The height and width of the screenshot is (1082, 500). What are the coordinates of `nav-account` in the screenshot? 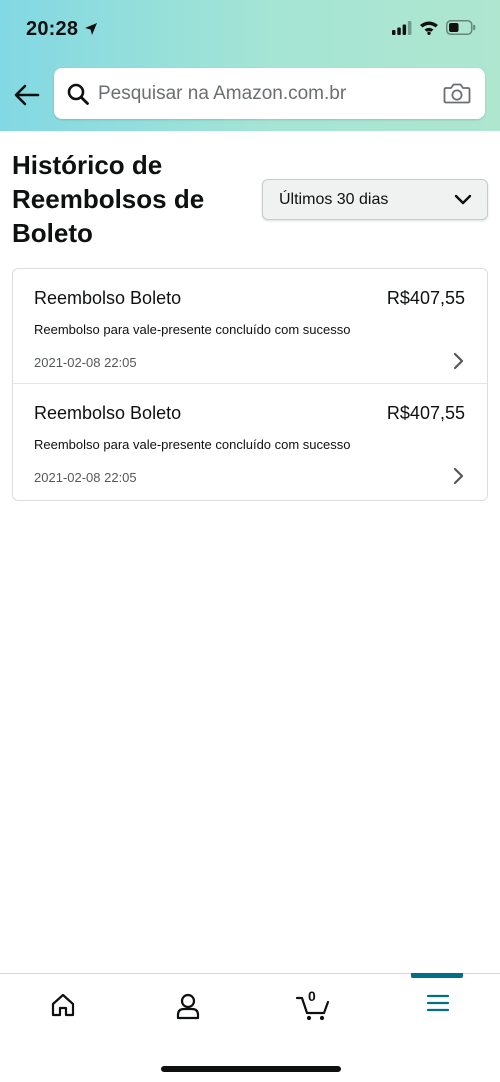 It's located at (187, 1008).